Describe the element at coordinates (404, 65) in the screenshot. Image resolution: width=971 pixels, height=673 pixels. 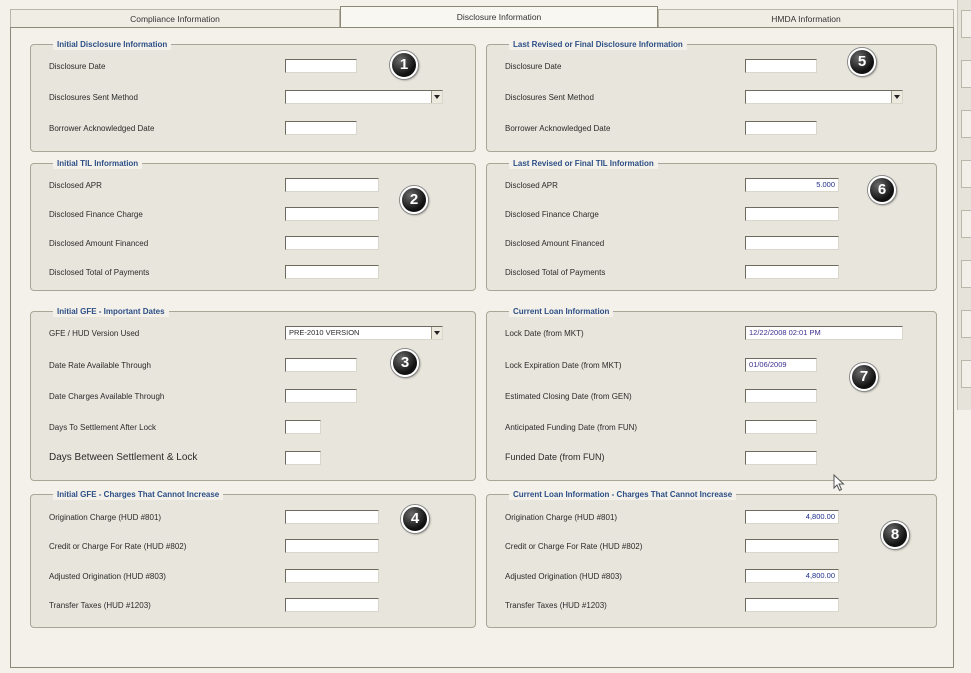
I see `callout-badge: 1` at that location.